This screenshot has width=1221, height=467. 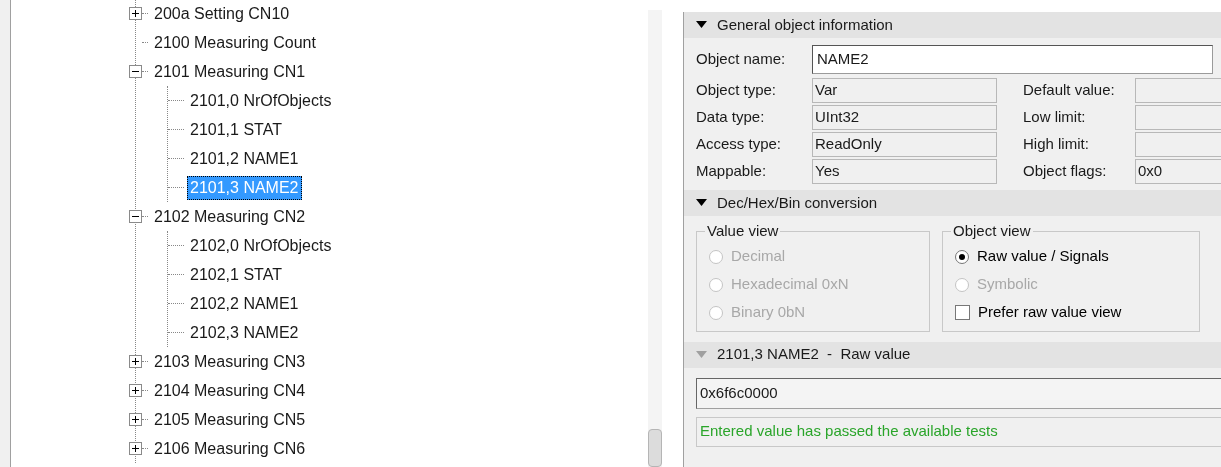 What do you see at coordinates (236, 129) in the screenshot?
I see `tree-item: 2101,1 STAT` at bounding box center [236, 129].